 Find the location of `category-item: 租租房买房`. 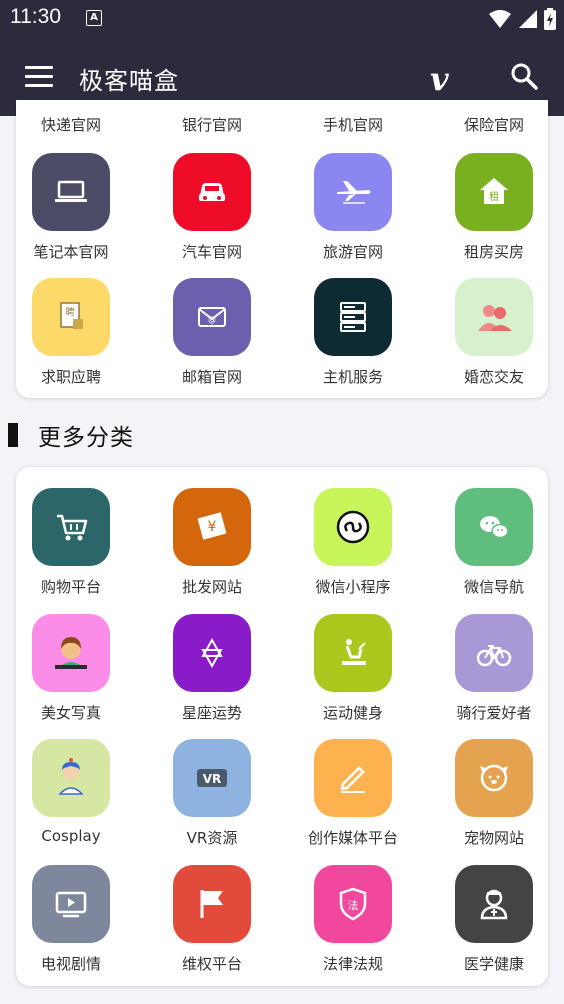

category-item: 租租房买房 is located at coordinates (494, 213).